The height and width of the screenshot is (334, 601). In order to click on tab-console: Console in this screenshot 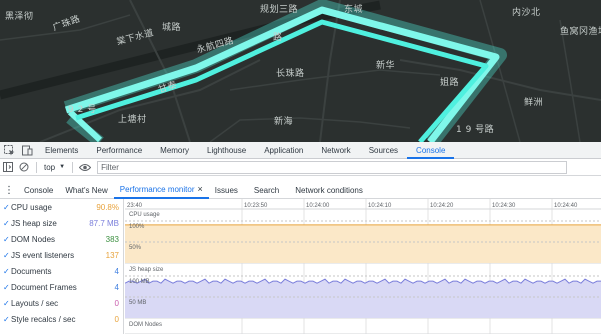, I will do `click(431, 150)`.